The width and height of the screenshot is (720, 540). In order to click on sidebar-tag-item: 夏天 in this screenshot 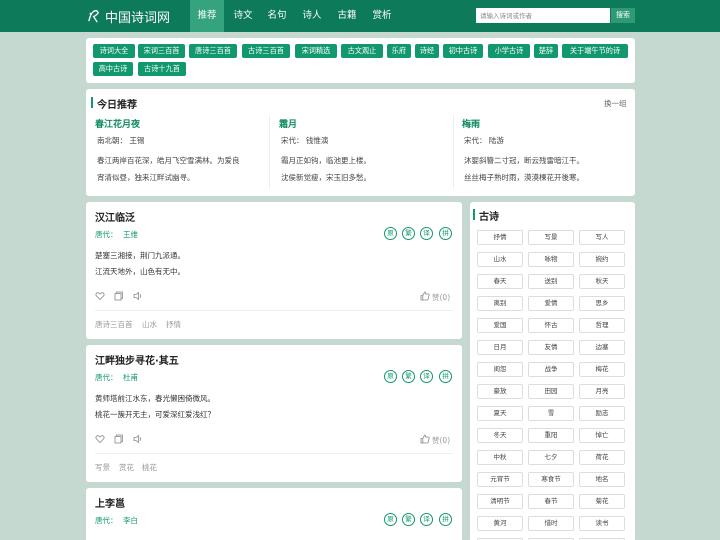, I will do `click(500, 413)`.